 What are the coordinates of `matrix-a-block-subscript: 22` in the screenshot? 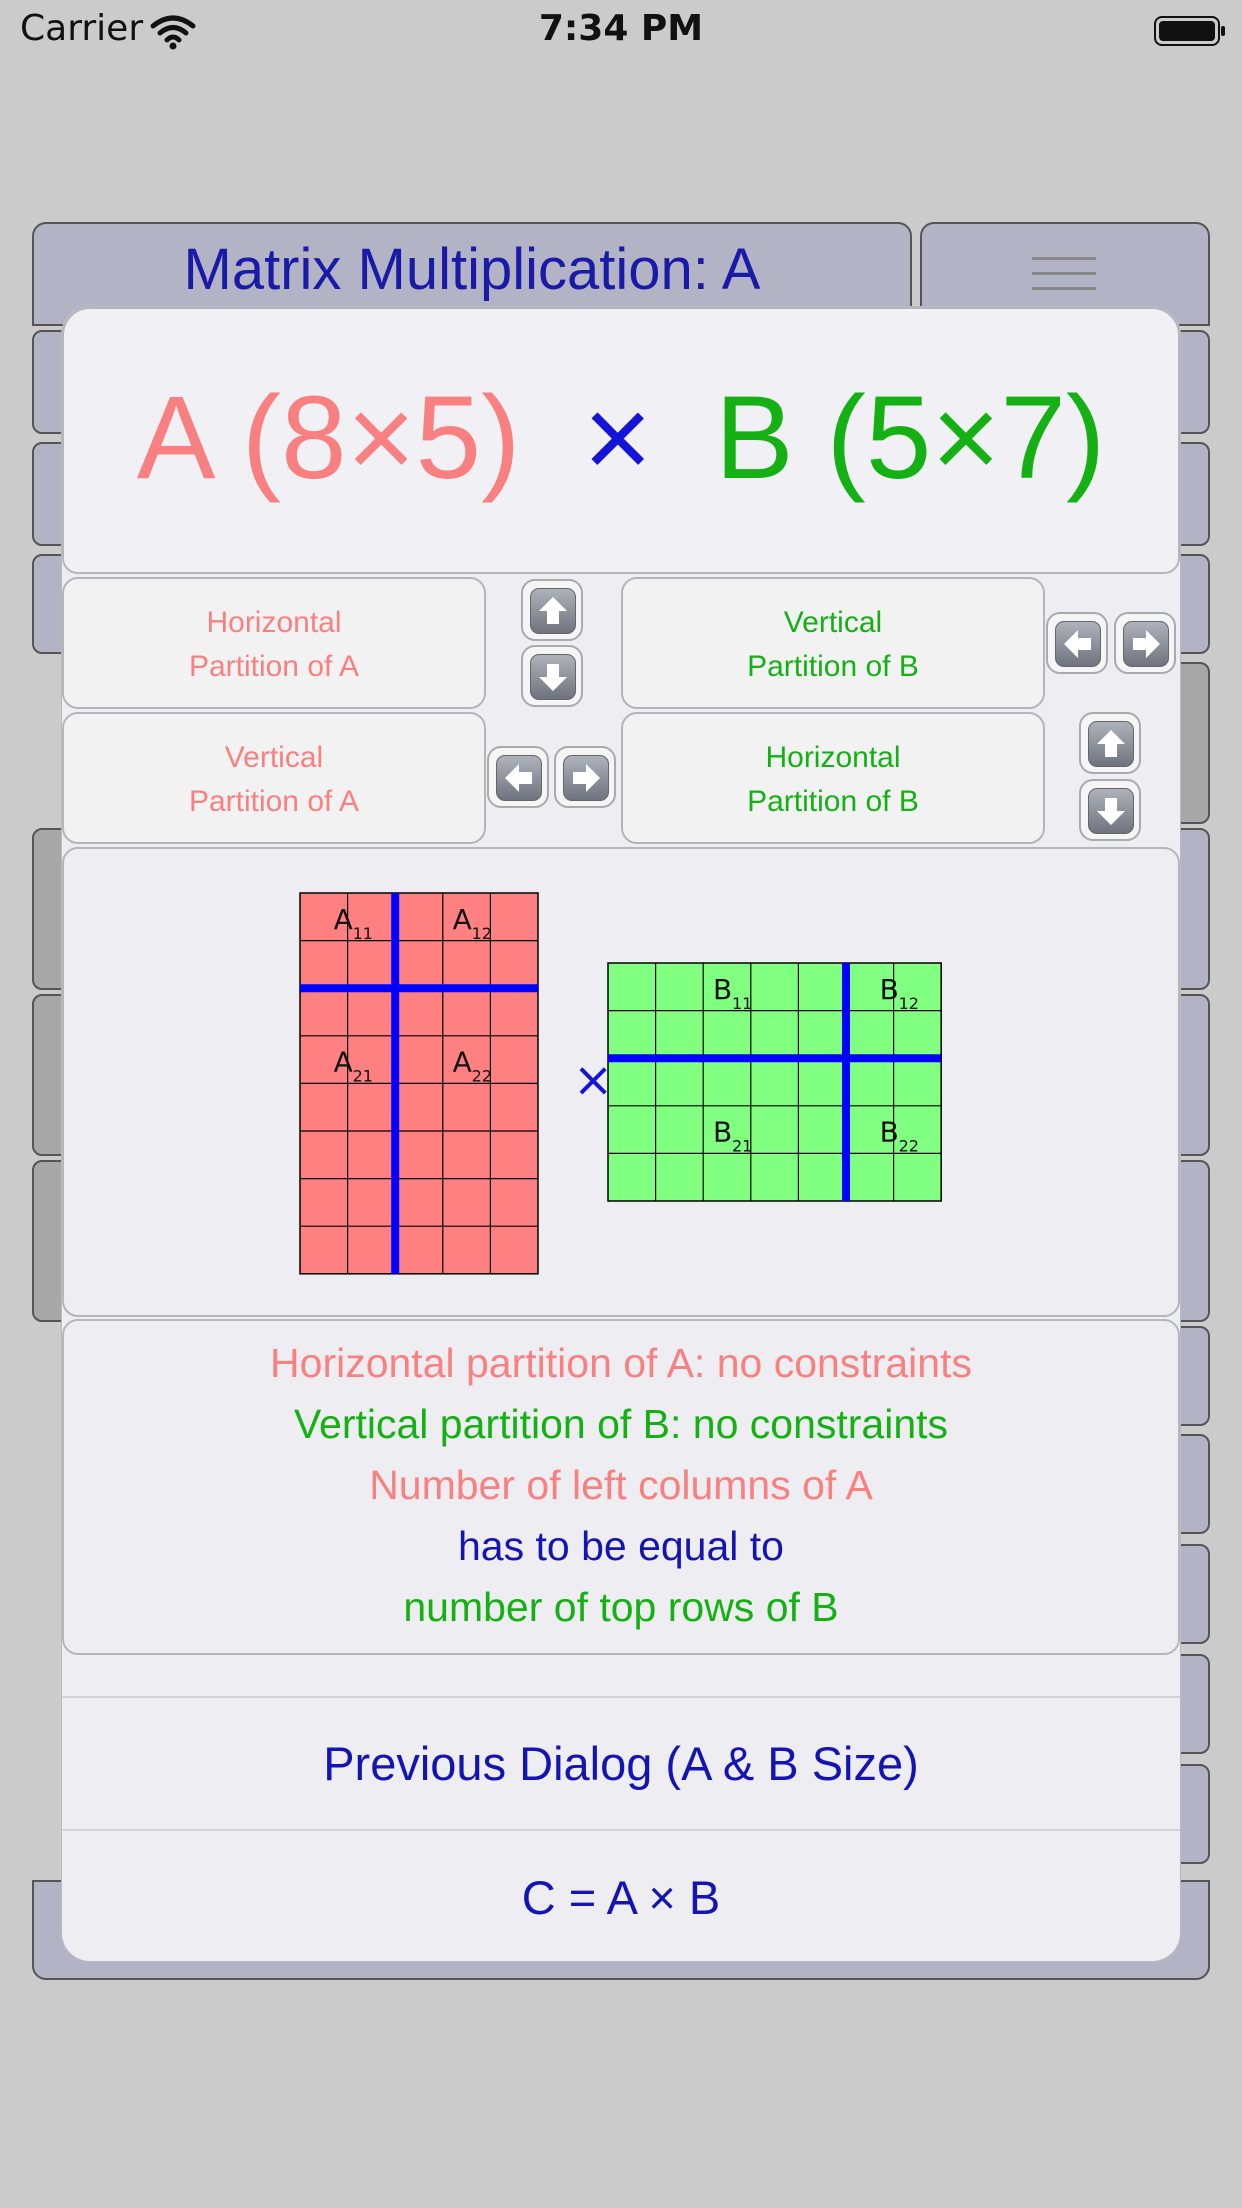 It's located at (482, 1076).